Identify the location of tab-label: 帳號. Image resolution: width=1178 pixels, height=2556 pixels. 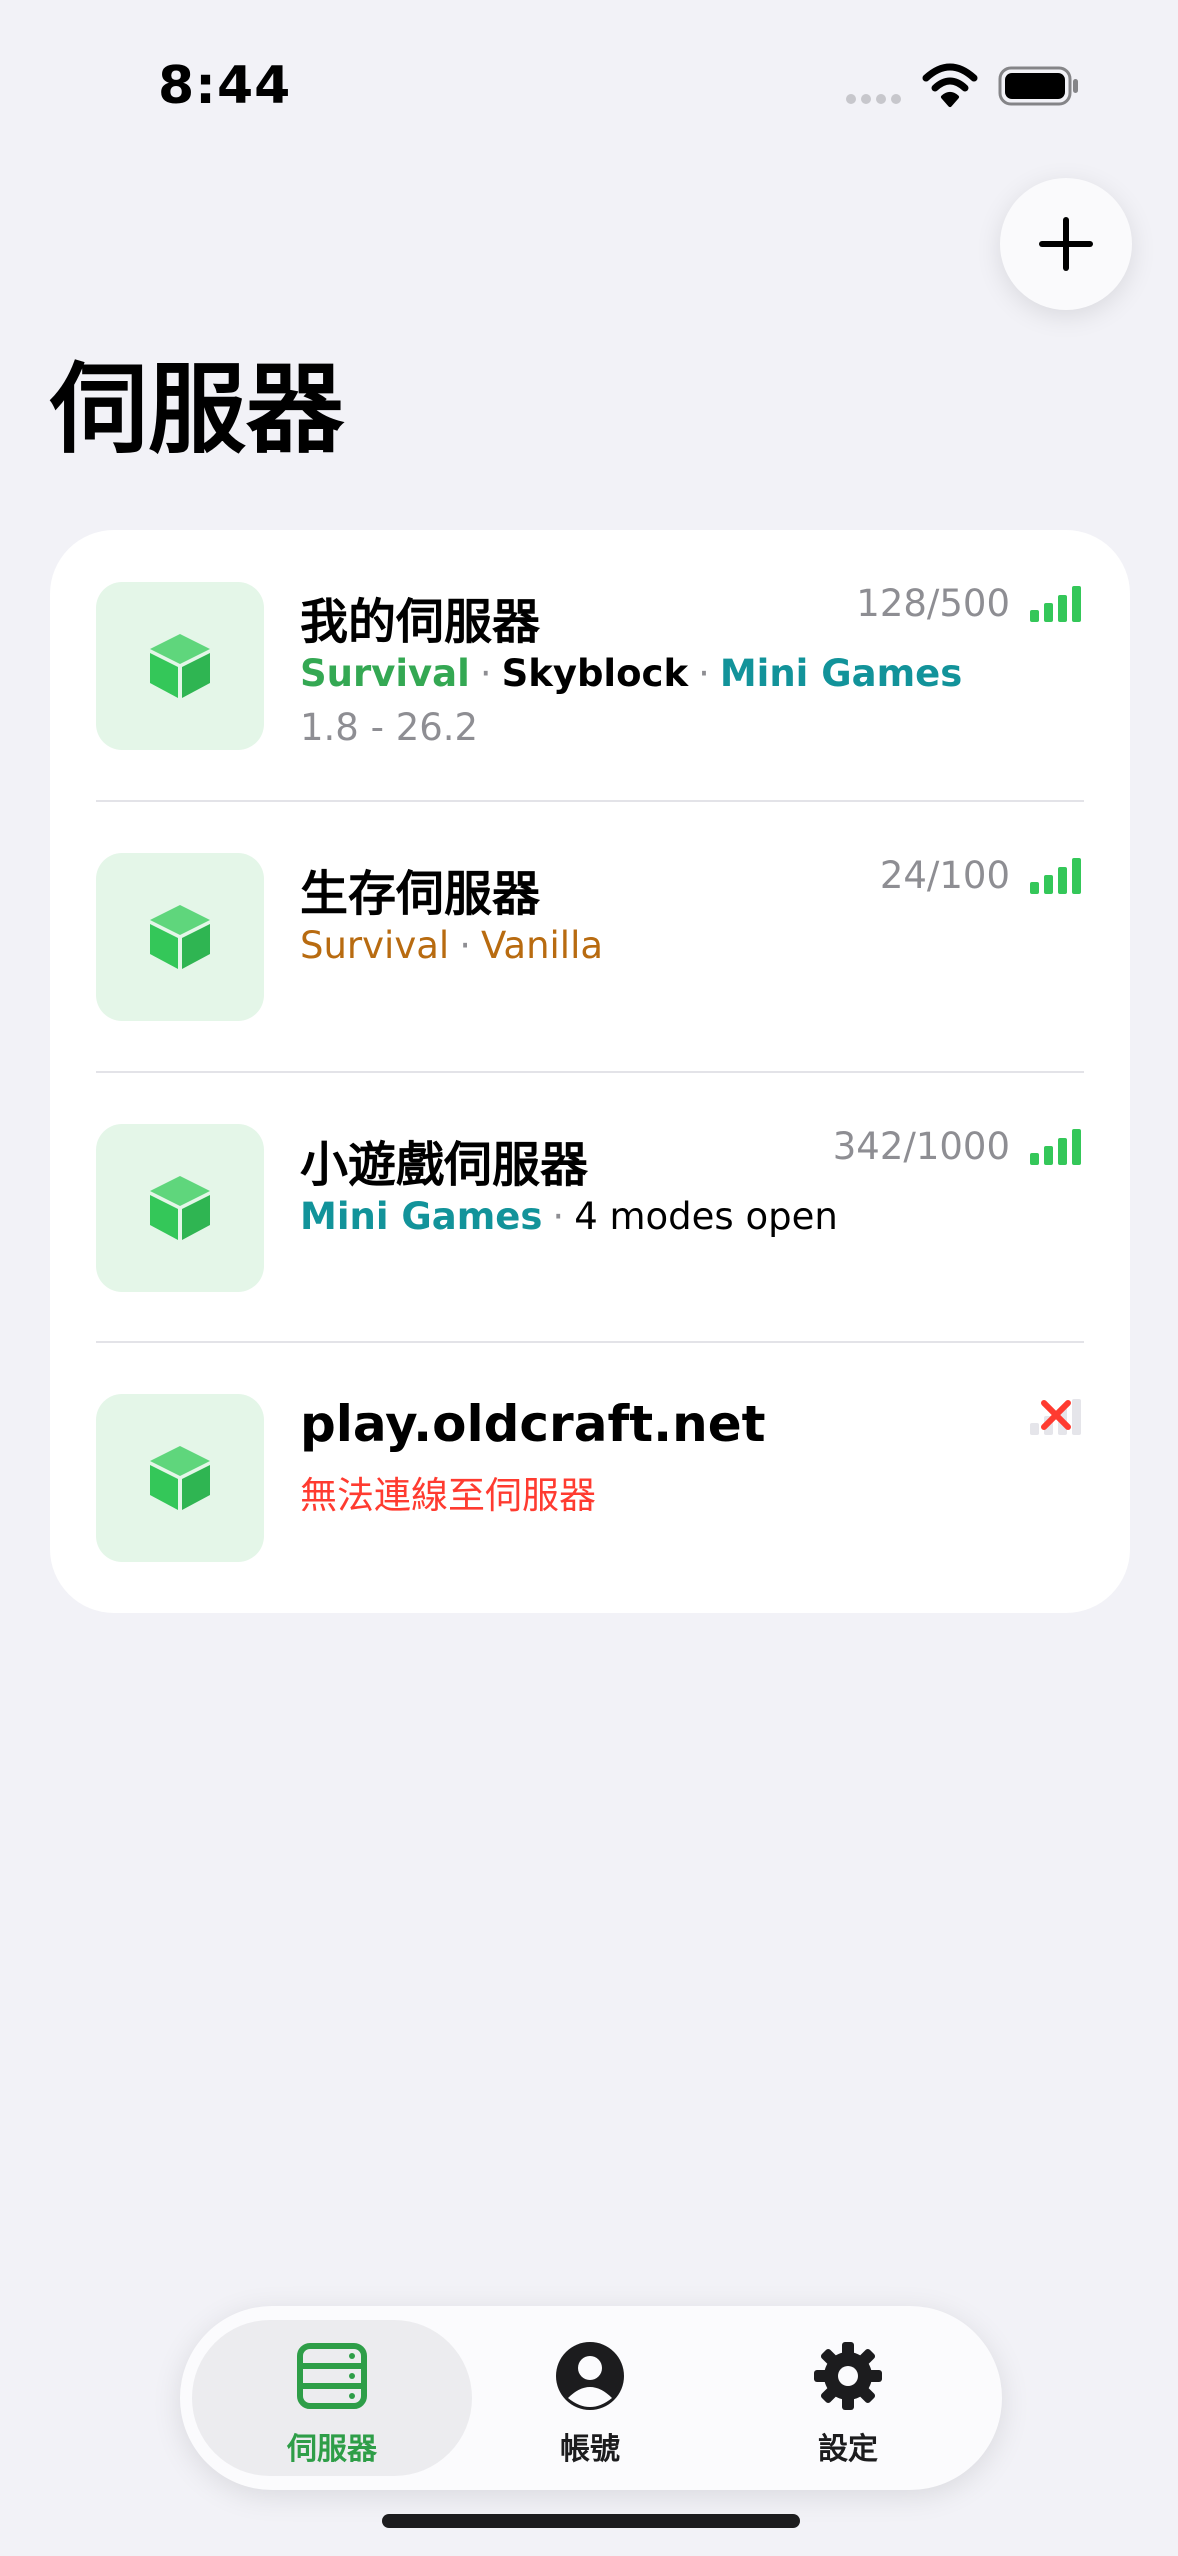
(590, 2449).